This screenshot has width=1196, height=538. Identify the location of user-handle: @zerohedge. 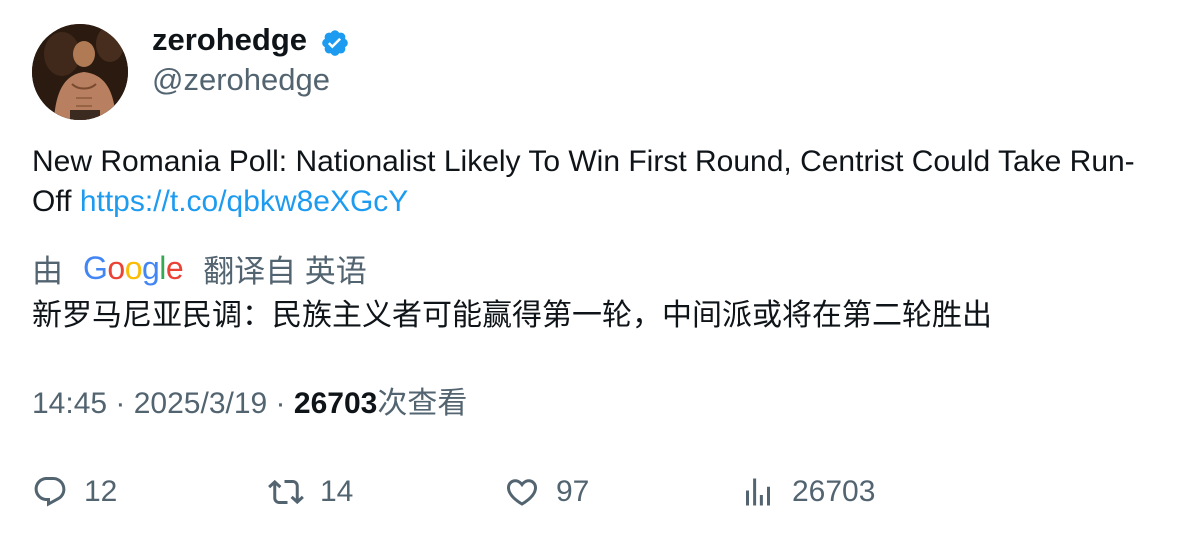
(241, 80).